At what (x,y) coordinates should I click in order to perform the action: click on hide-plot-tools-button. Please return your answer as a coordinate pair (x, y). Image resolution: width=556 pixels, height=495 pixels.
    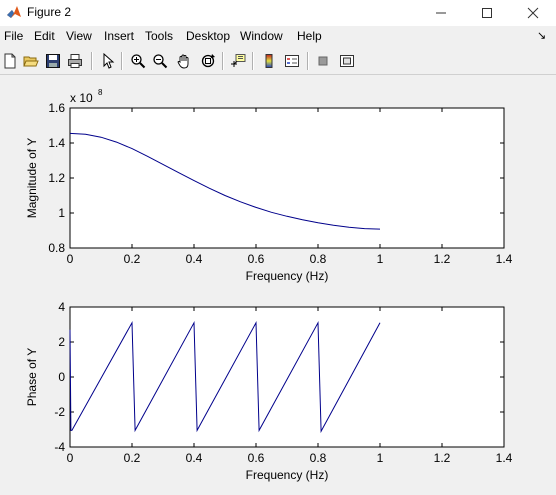
    Looking at the image, I should click on (323, 61).